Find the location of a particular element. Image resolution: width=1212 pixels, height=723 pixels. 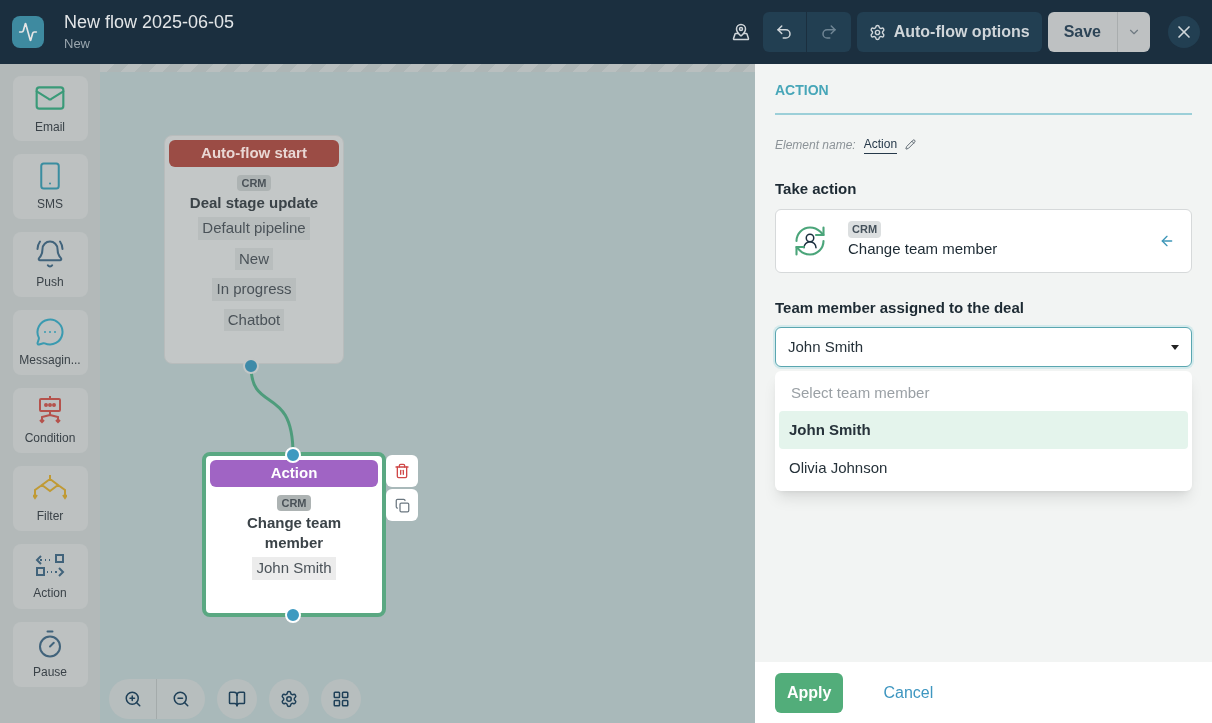

action-card: CRM Change team member is located at coordinates (983, 240).